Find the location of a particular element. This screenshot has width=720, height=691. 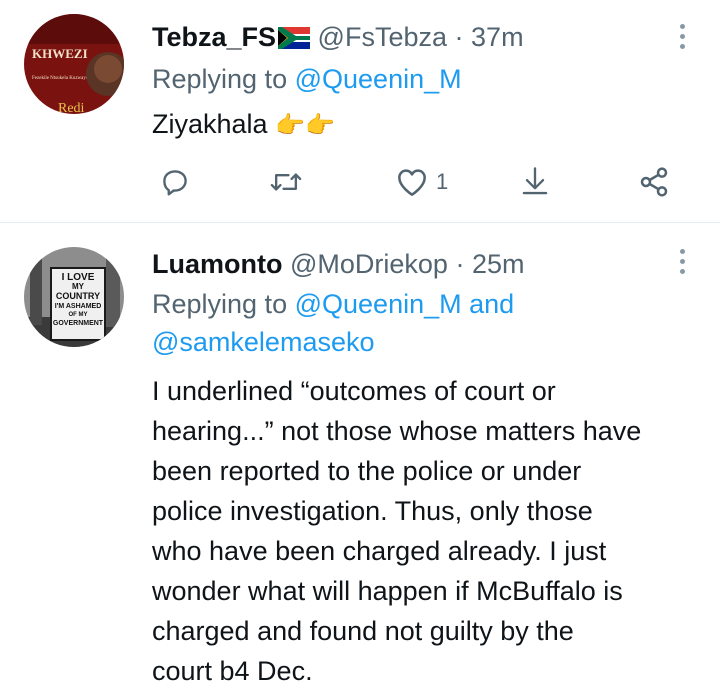

heart-icon is located at coordinates (412, 182).